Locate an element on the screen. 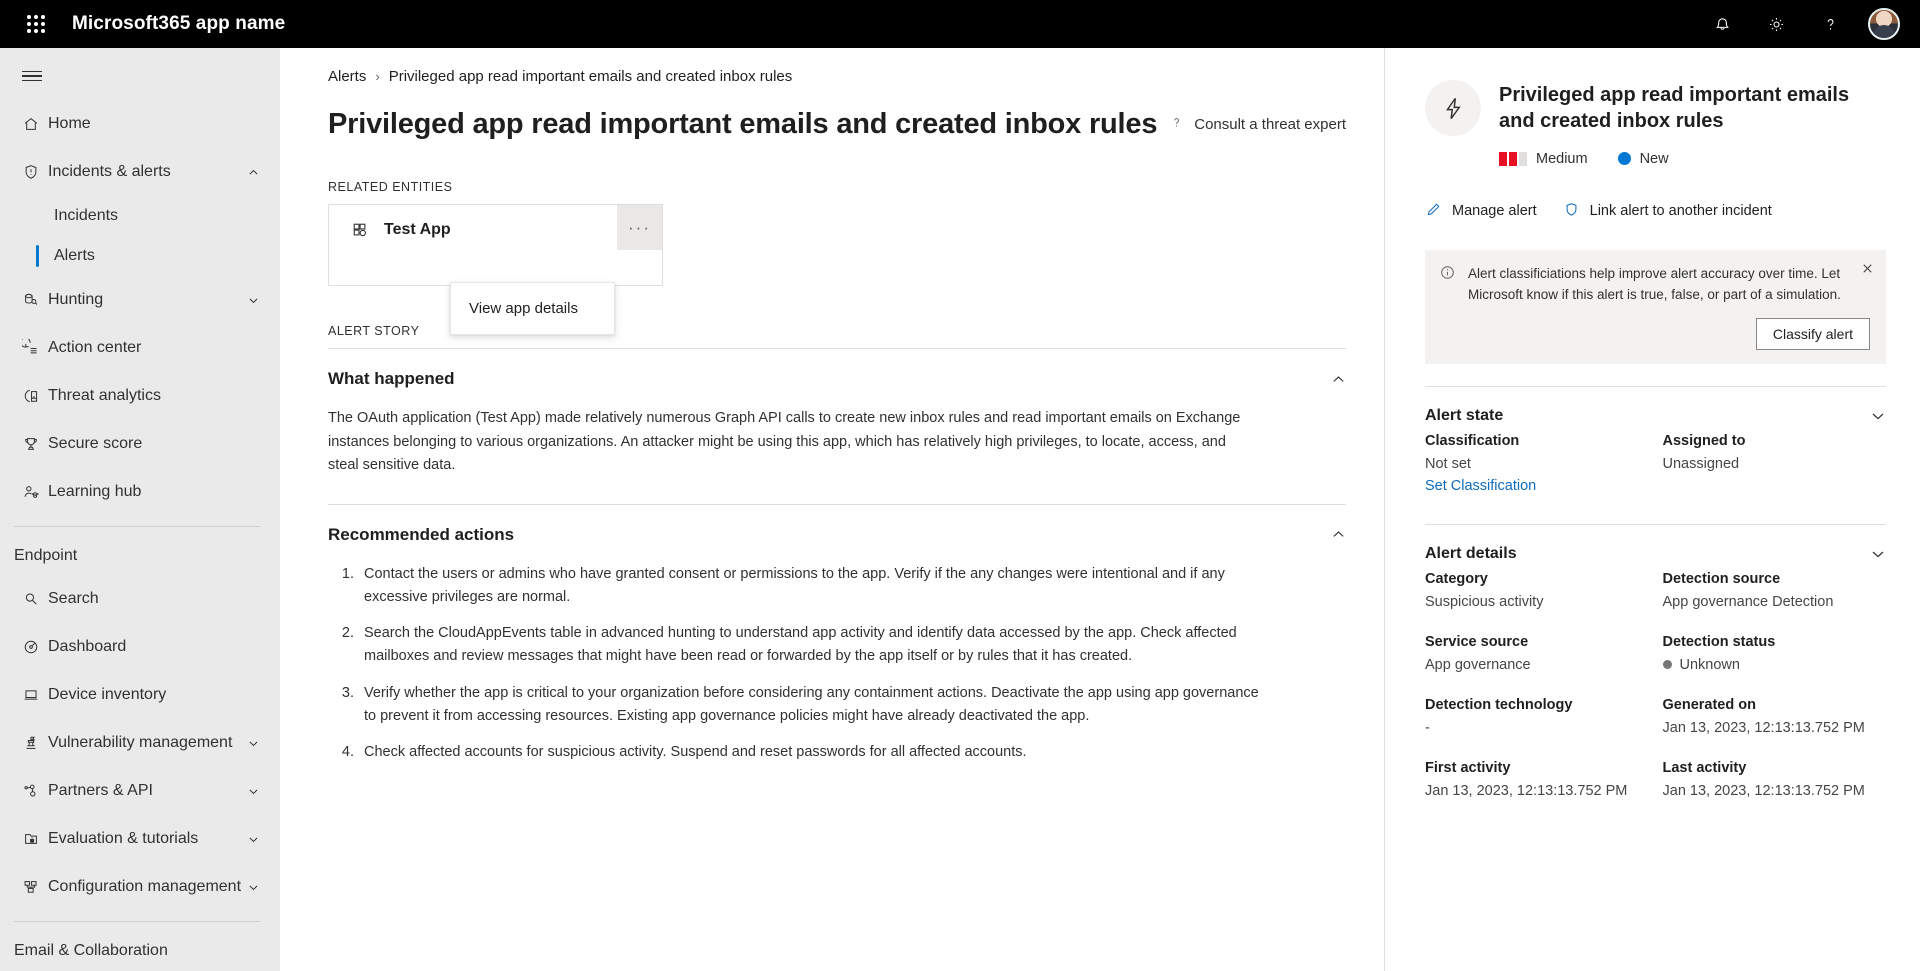 The image size is (1920, 971). sidebar-item-vulnerability-management: Vulnerability management is located at coordinates (140, 743).